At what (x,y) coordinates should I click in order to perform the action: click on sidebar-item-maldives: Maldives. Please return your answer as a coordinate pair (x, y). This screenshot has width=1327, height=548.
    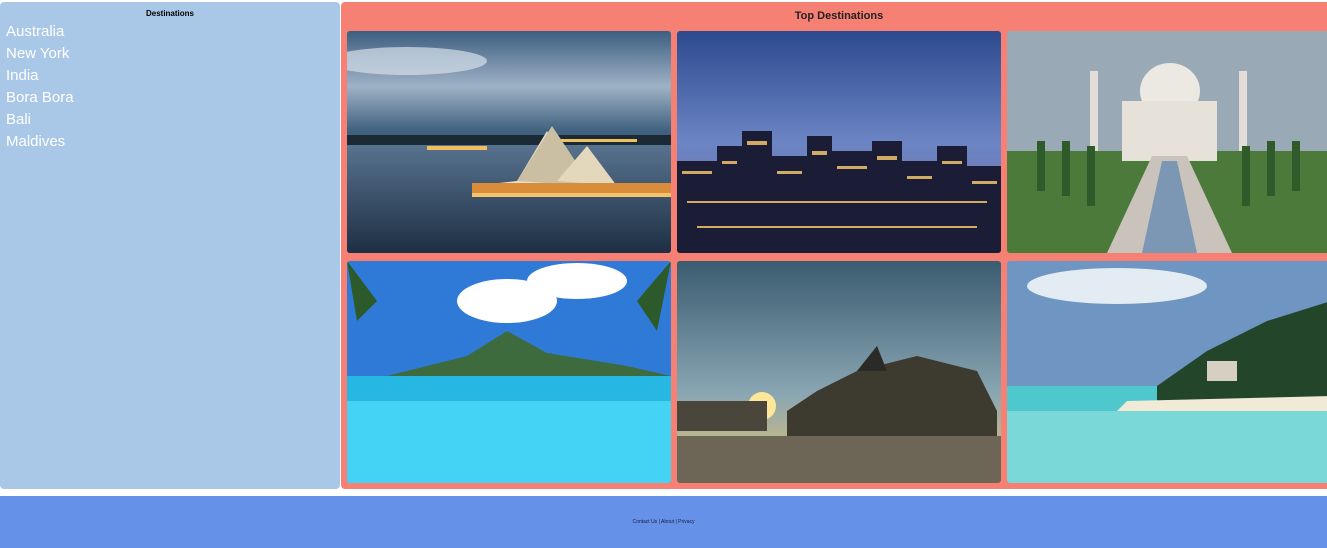
    Looking at the image, I should click on (173, 142).